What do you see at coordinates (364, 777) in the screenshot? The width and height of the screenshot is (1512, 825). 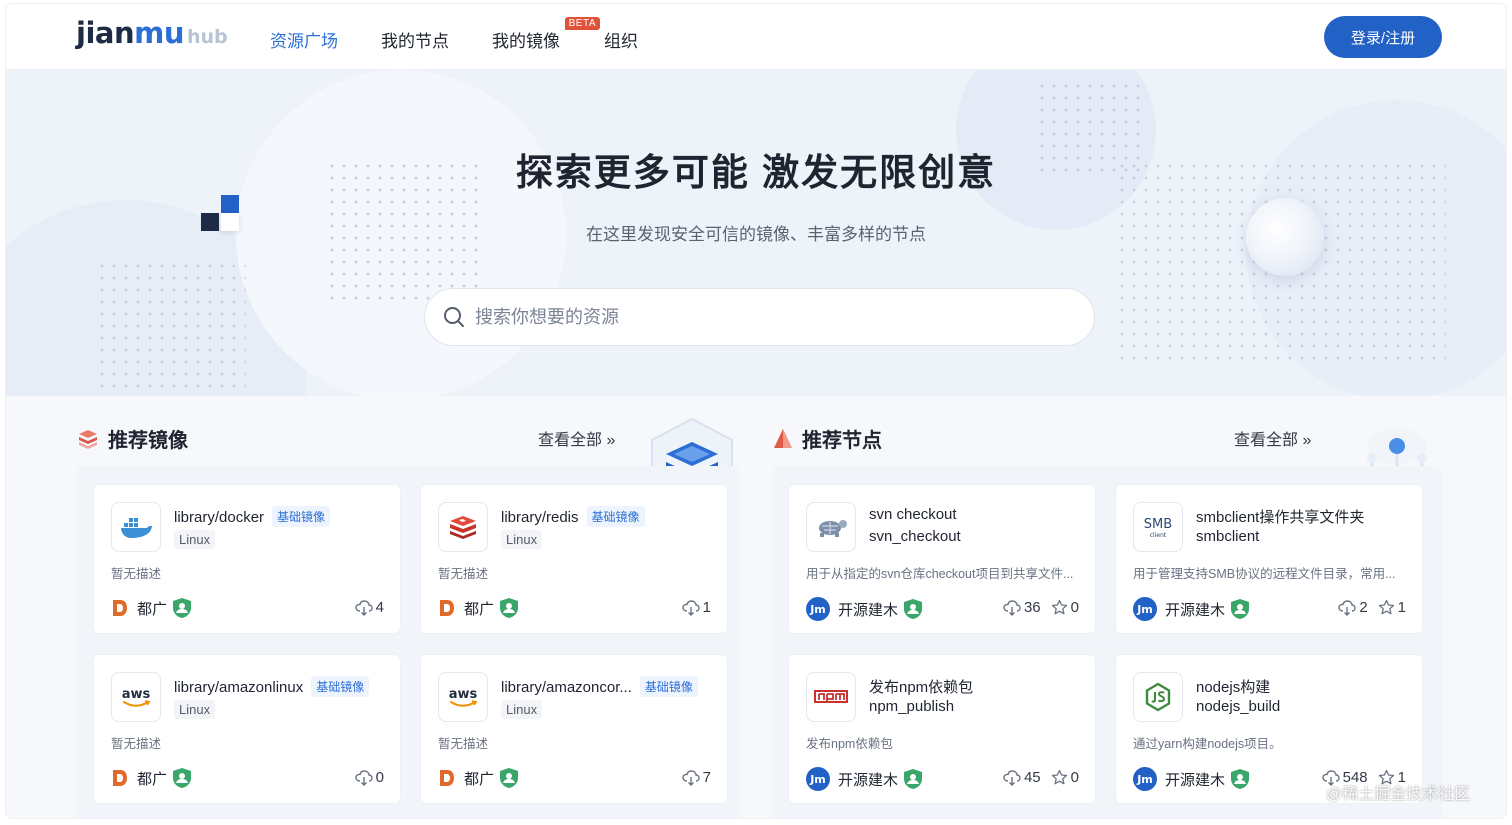 I see `image-stats: 0` at bounding box center [364, 777].